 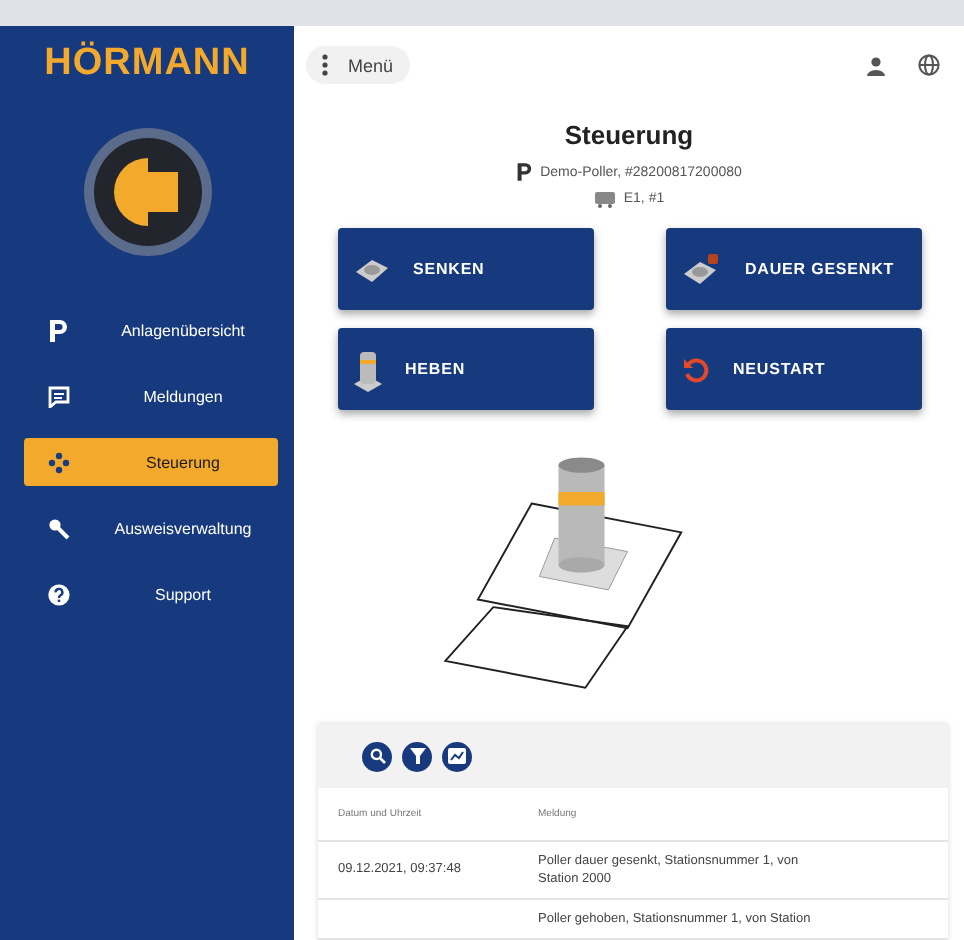 I want to click on action-button: DAUER GESENKT, so click(x=793, y=269).